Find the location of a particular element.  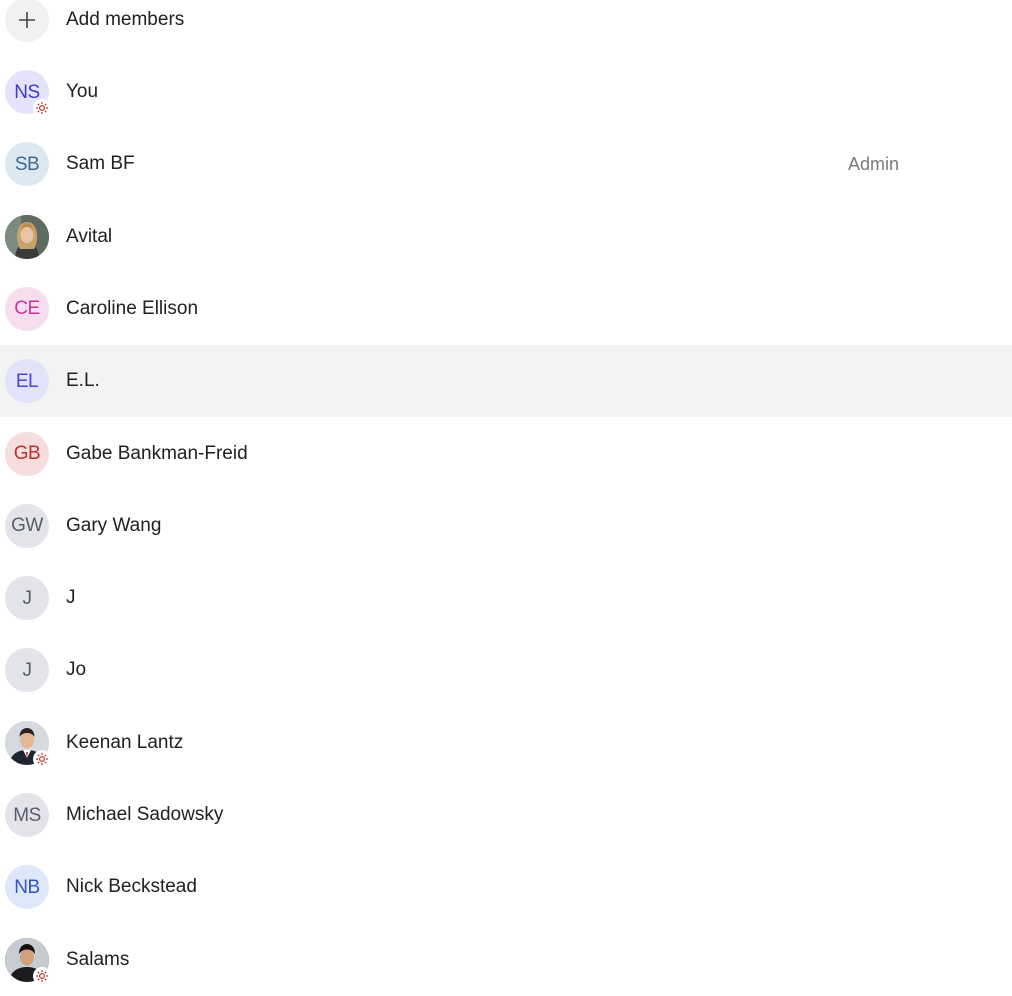

avatar: CE is located at coordinates (27, 308).